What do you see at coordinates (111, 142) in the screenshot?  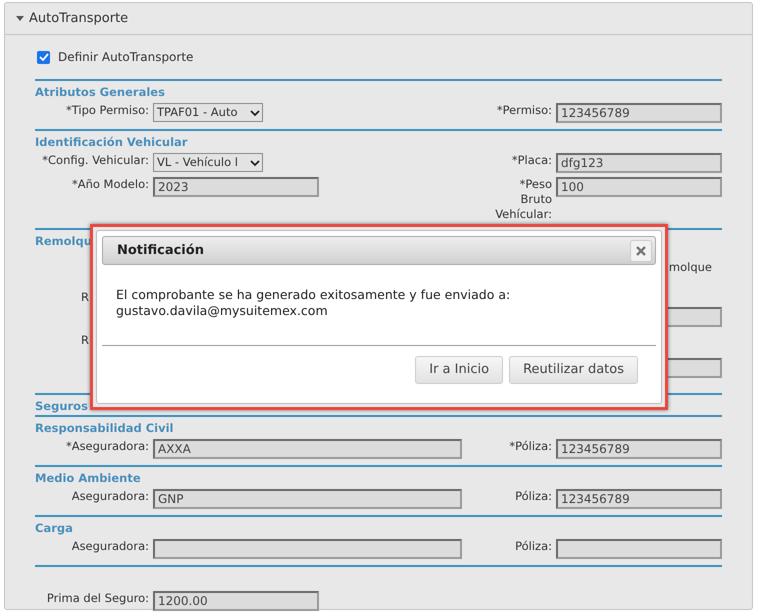 I see `section-heading: Identificación Vehicular` at bounding box center [111, 142].